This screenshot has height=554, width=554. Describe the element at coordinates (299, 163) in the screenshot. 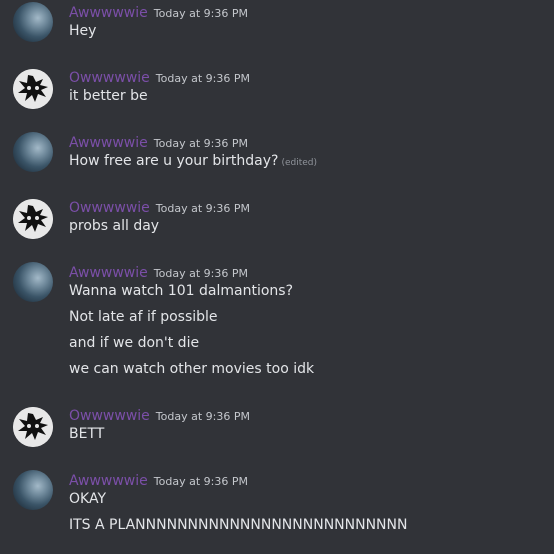

I see `edited-label: (edited)` at that location.